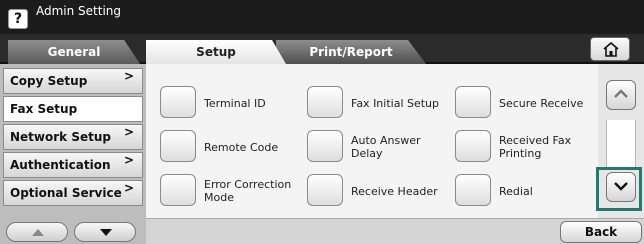 Image resolution: width=644 pixels, height=244 pixels. Describe the element at coordinates (178, 146) in the screenshot. I see `remote-code-button` at that location.